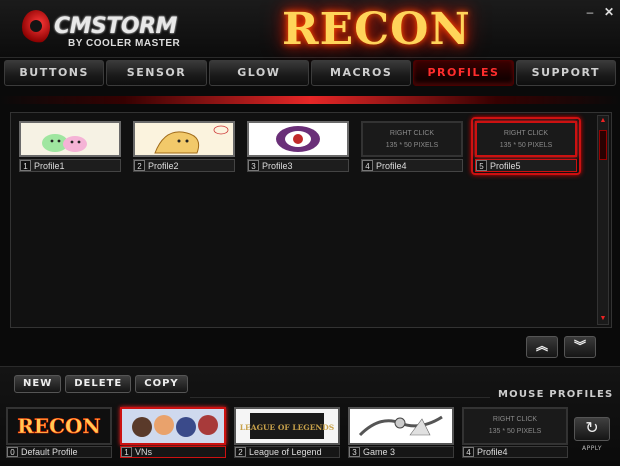 This screenshot has width=620, height=466. I want to click on slot-number: 3, so click(354, 452).